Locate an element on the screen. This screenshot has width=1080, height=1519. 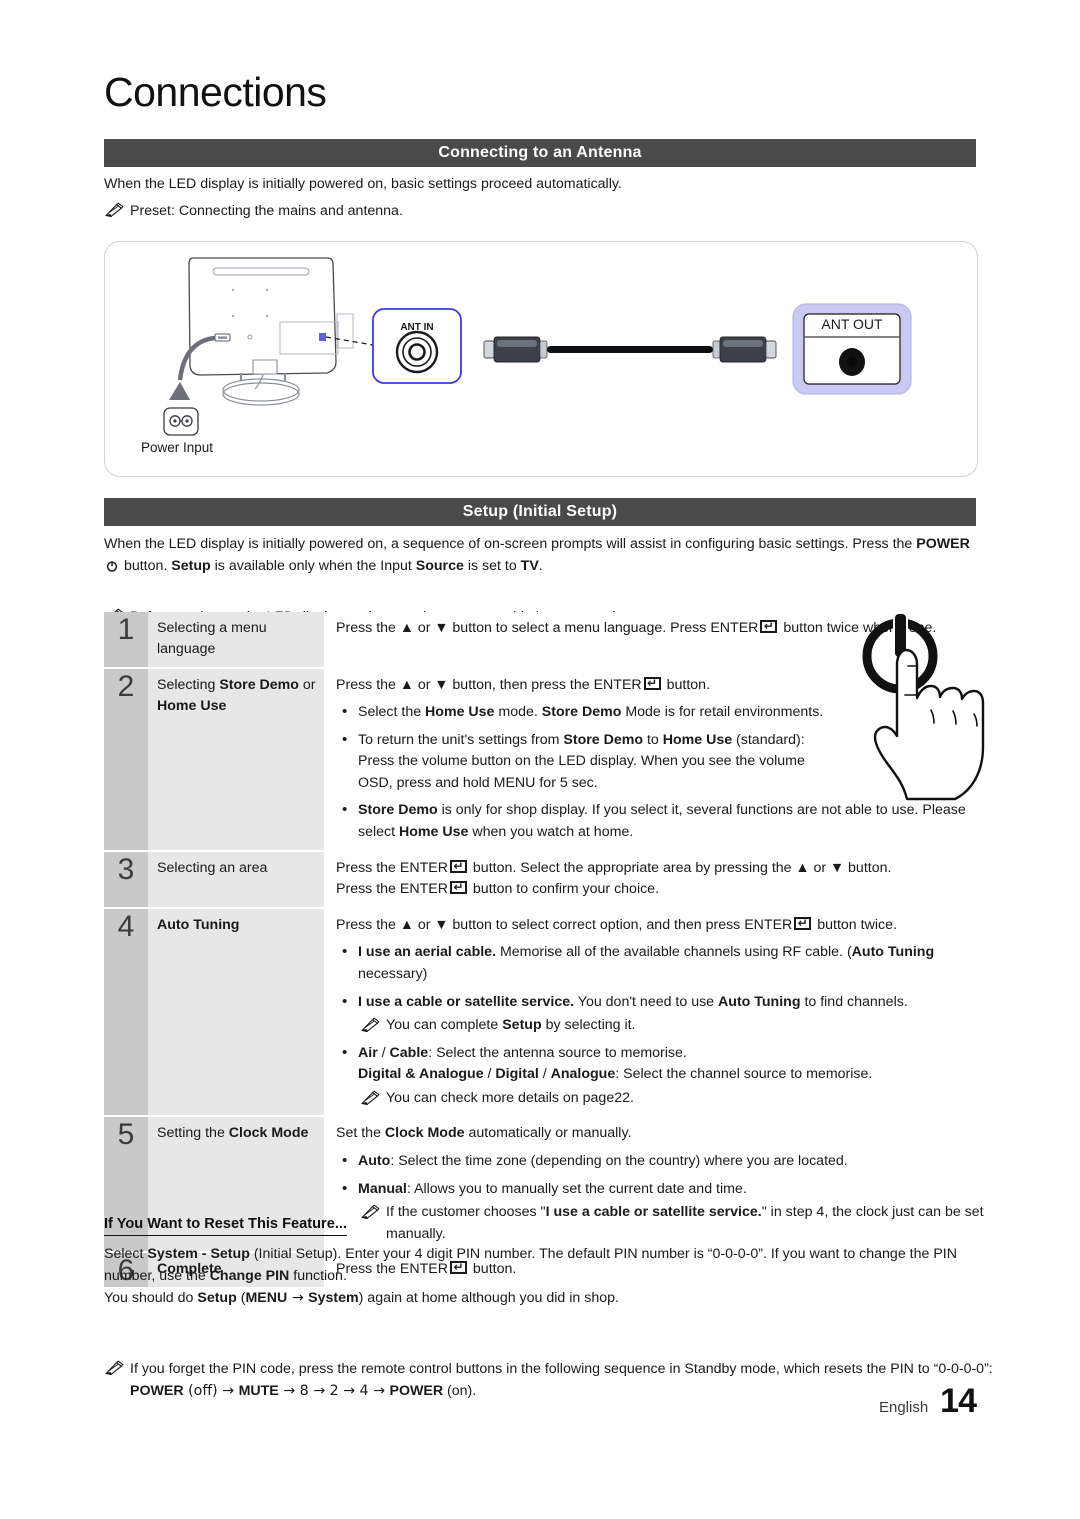
r-p1a: Select is located at coordinates (126, 1254).